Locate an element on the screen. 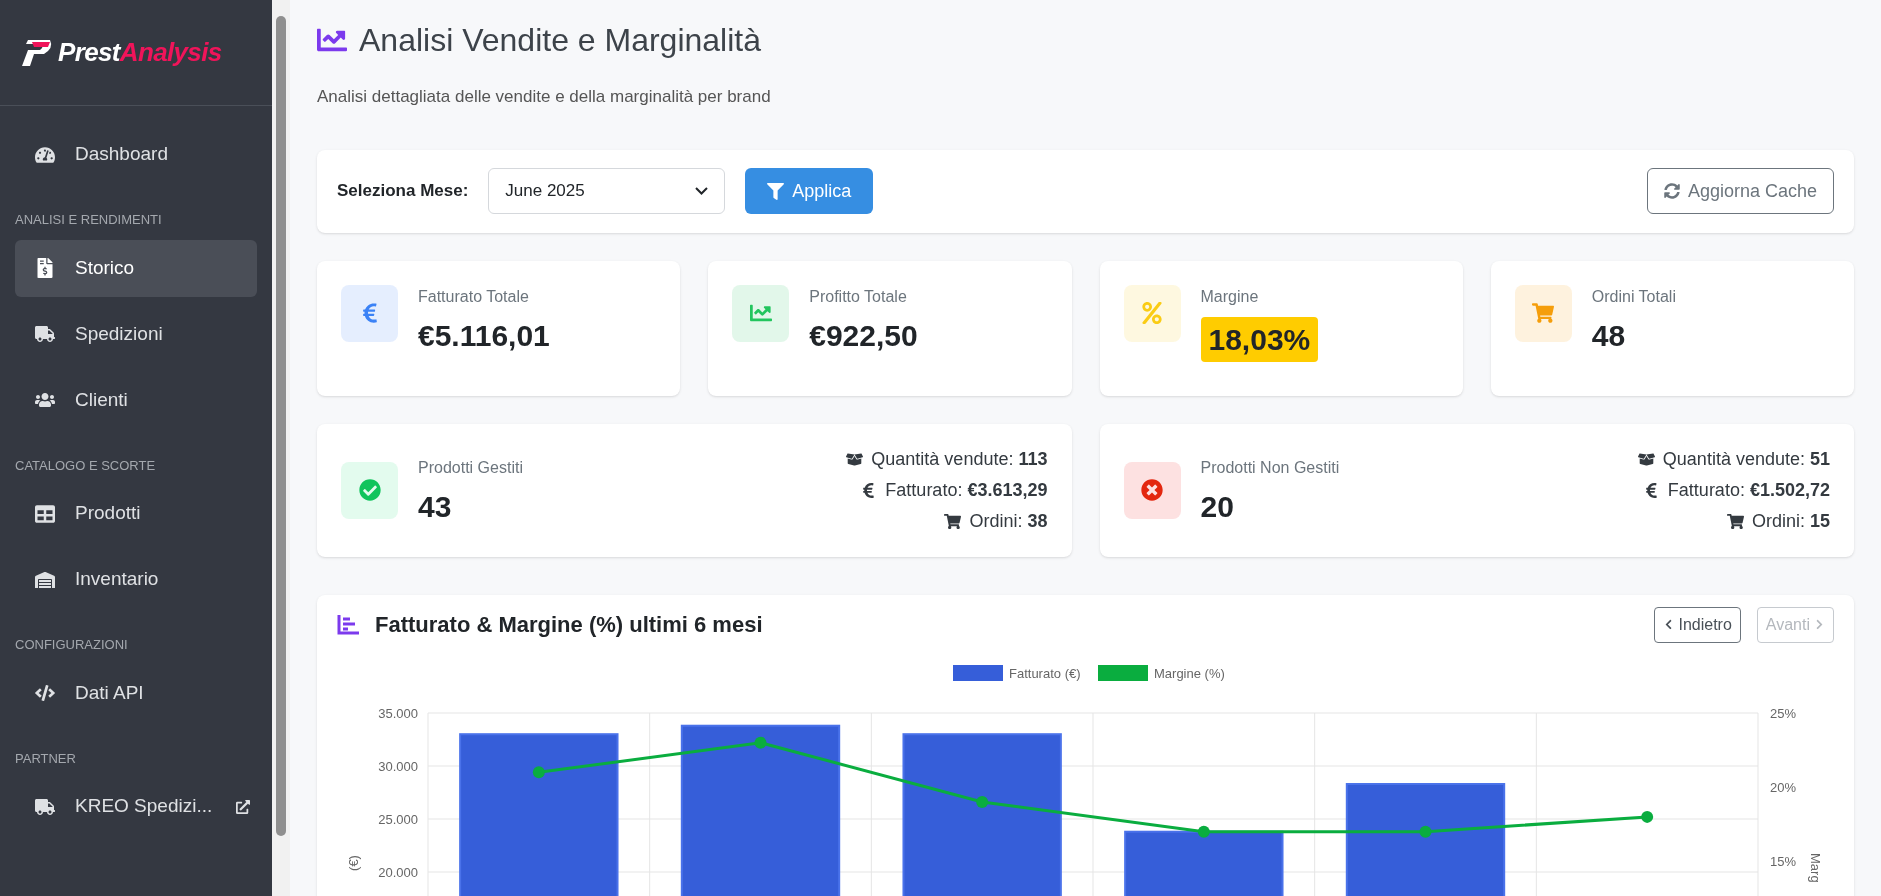 The width and height of the screenshot is (1881, 896). logo-icon is located at coordinates (37, 52).